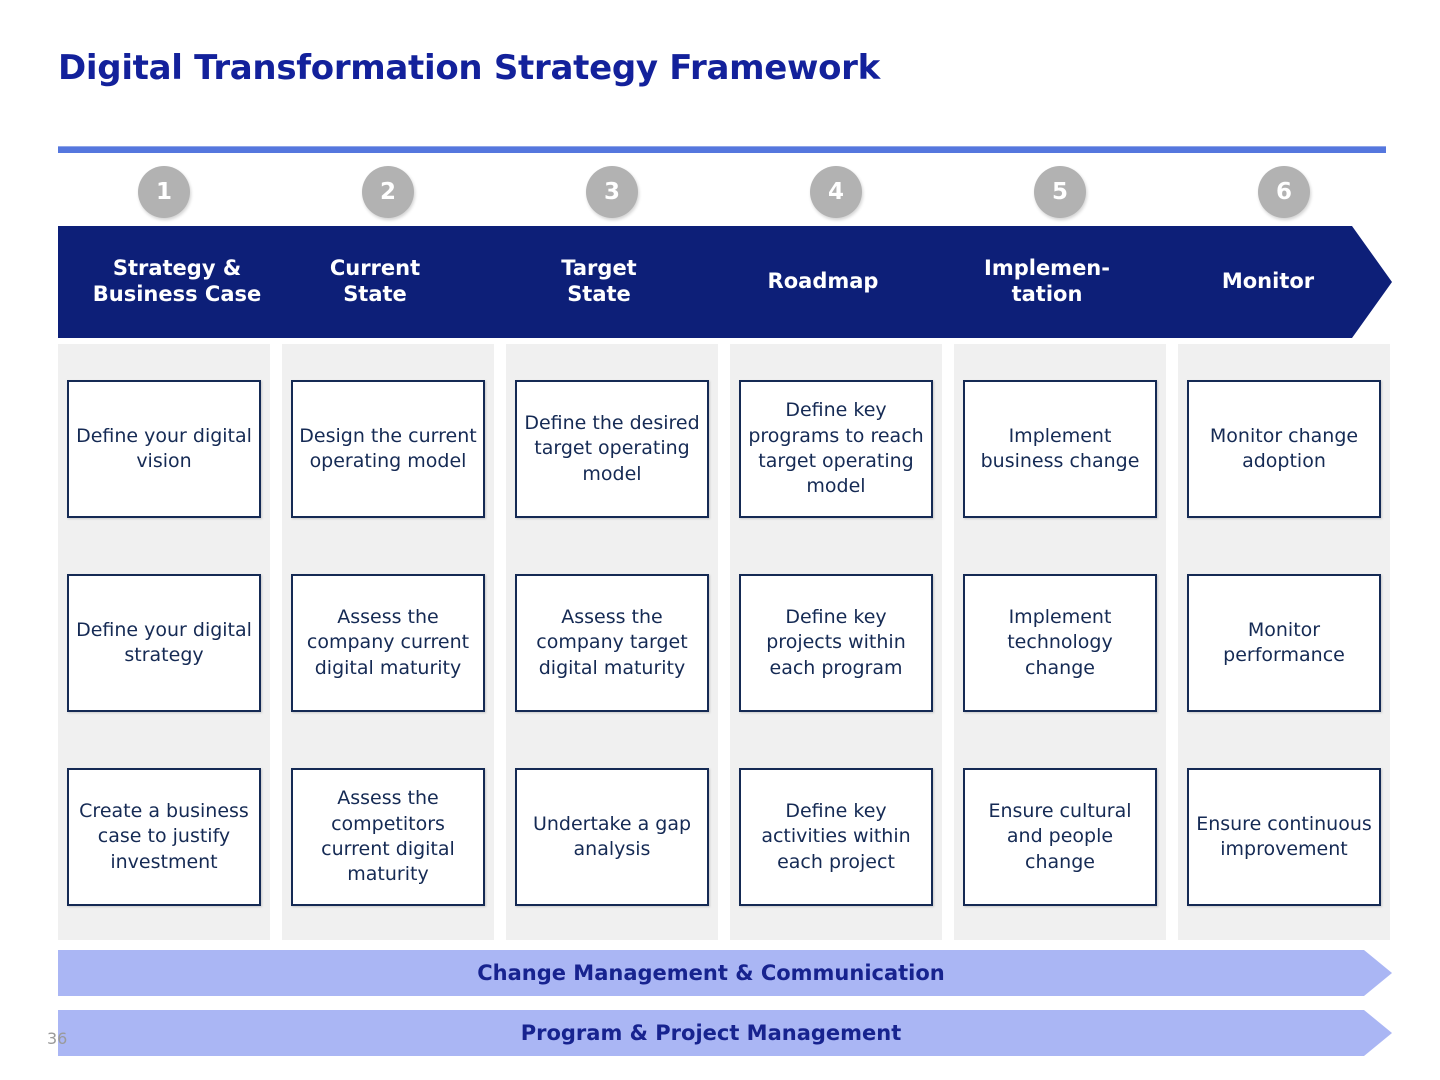 This screenshot has width=1440, height=1080. Describe the element at coordinates (388, 449) in the screenshot. I see `activity-box: Design the current operating model` at that location.